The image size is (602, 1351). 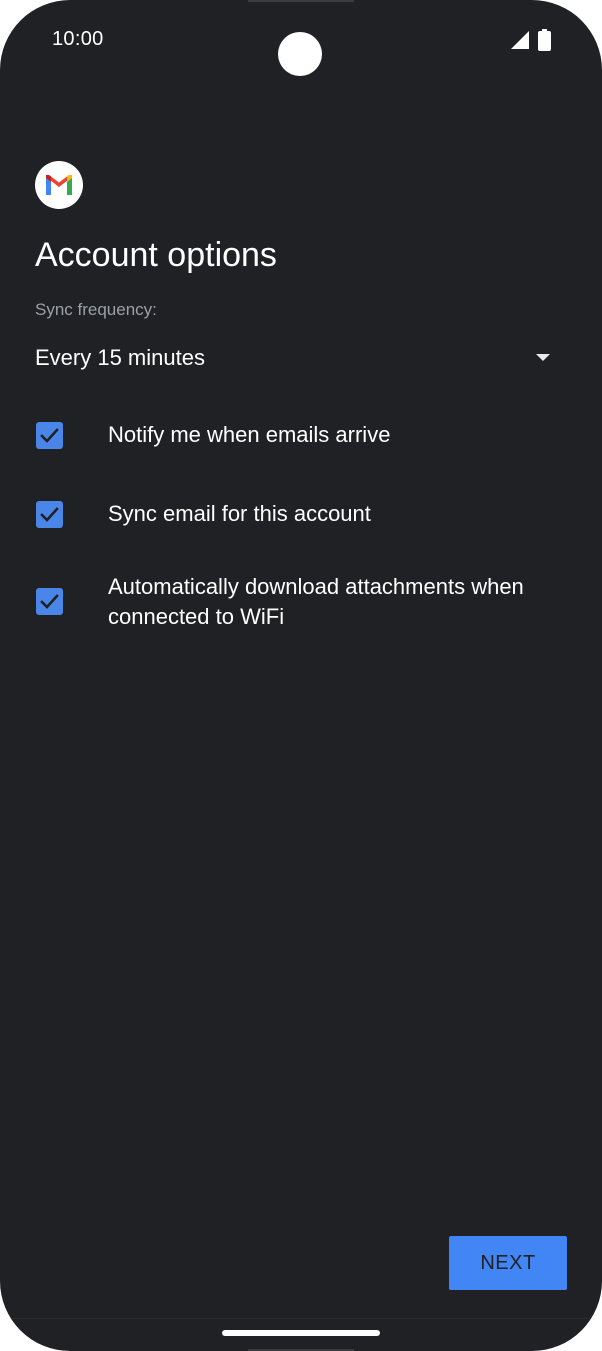 I want to click on notify-option-label: Notify me when emails arrive, so click(x=249, y=434).